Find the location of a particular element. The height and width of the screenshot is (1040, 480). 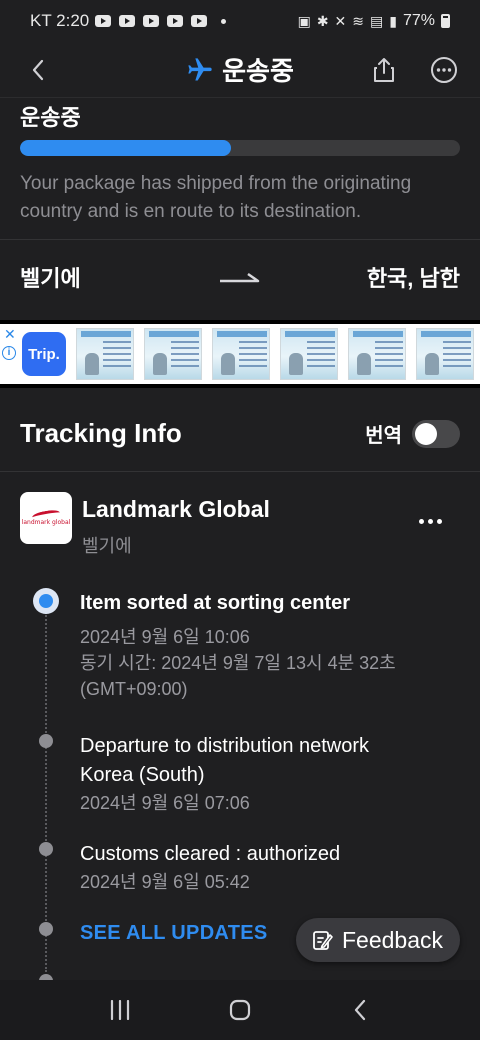

route-arrow-icon is located at coordinates (240, 277).